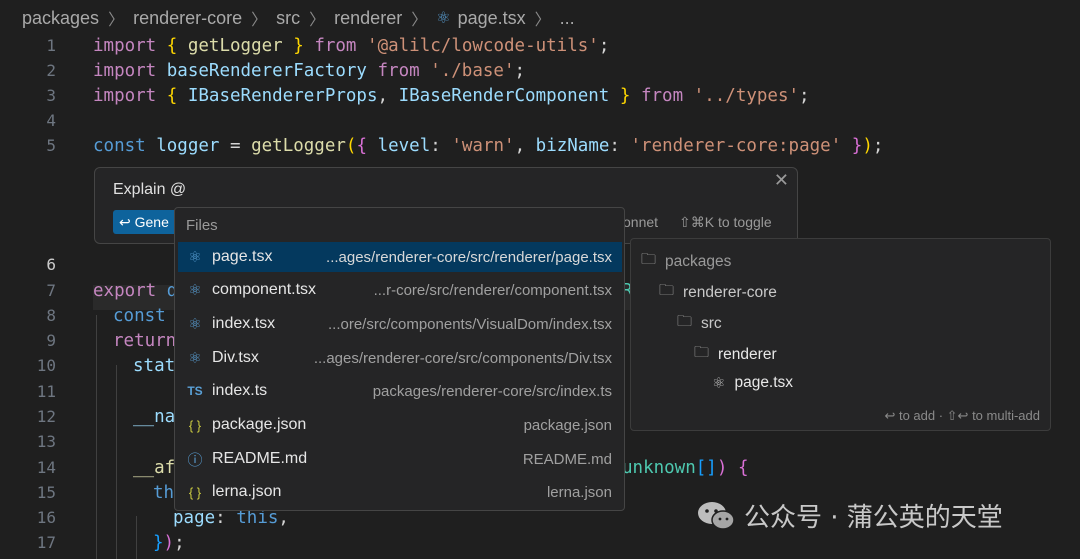 The height and width of the screenshot is (559, 1080). I want to click on code-text: __na, so click(154, 417).